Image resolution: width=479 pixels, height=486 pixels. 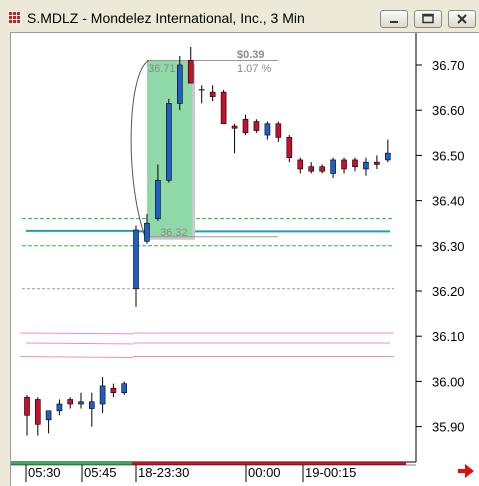 I want to click on measure-gain-percent: 1.07 %, so click(x=254, y=69).